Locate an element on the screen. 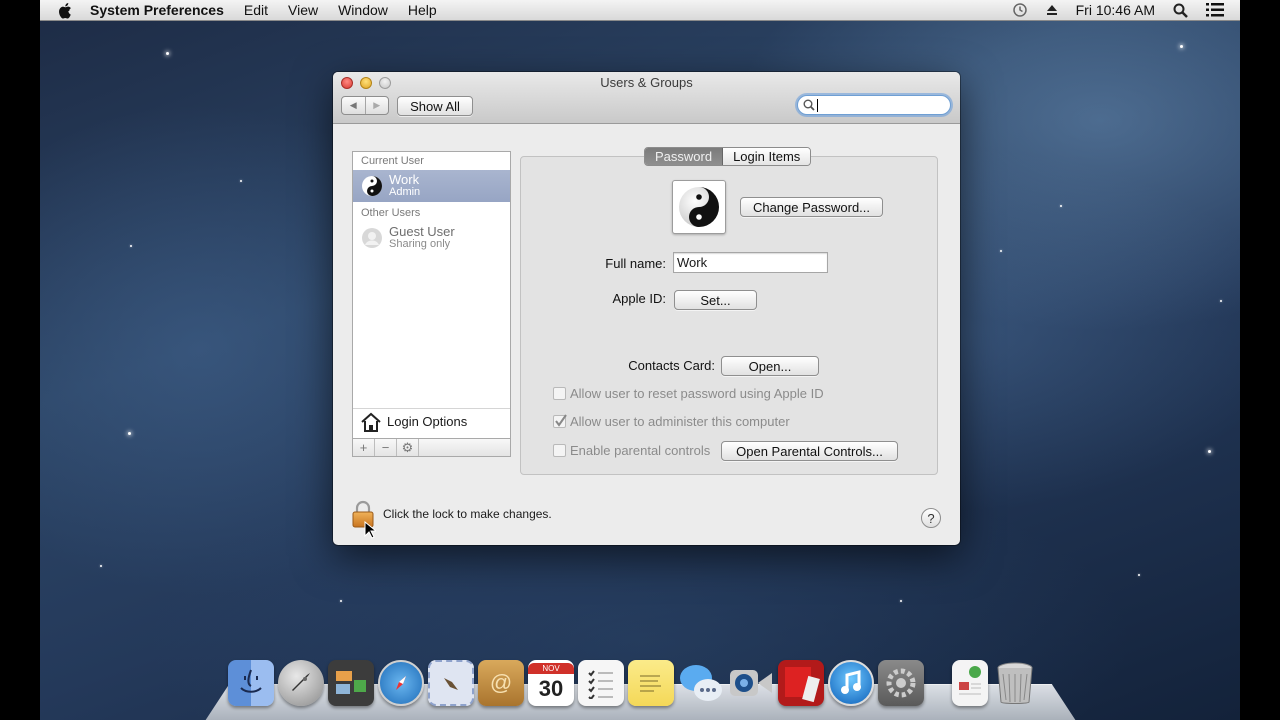  full-name-field: Work is located at coordinates (750, 262).